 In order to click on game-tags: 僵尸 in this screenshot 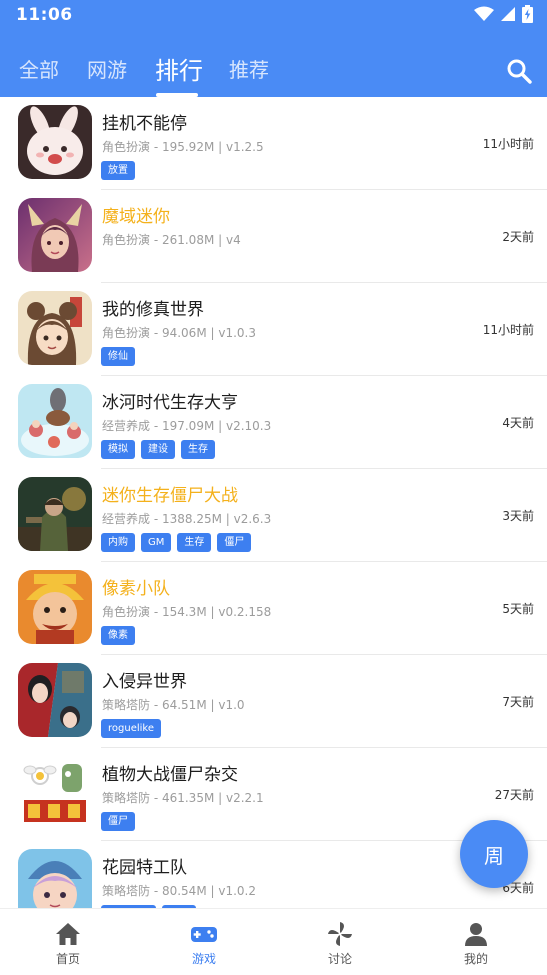, I will do `click(118, 821)`.